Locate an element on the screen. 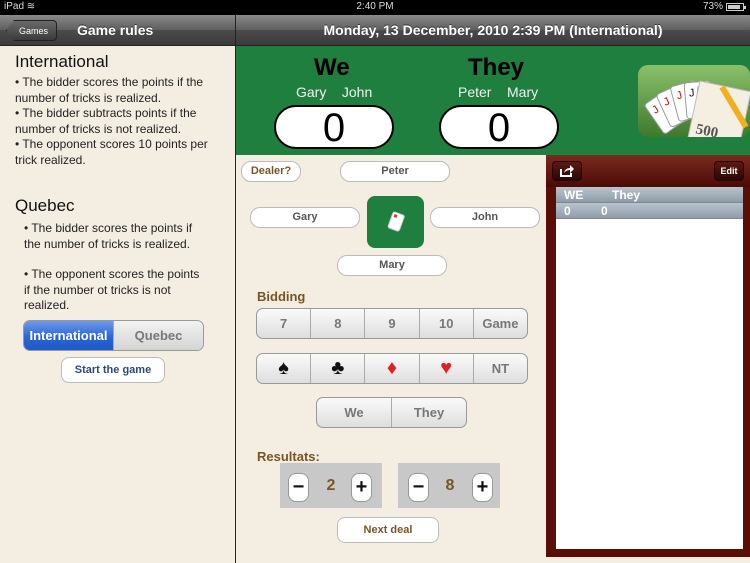 This screenshot has width=750, height=563. history-we-value: 0 is located at coordinates (567, 211).